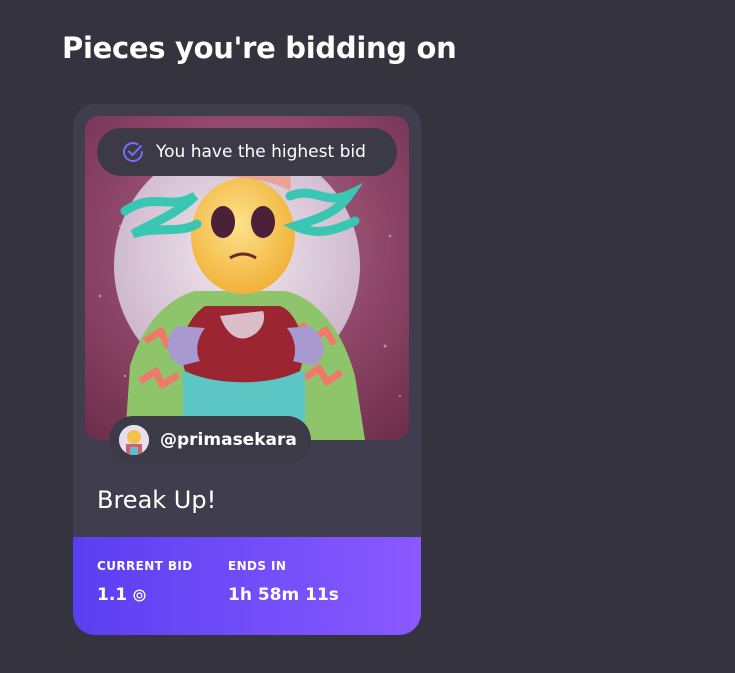  I want to click on highest-bid-badge: You have the highest bid, so click(247, 152).